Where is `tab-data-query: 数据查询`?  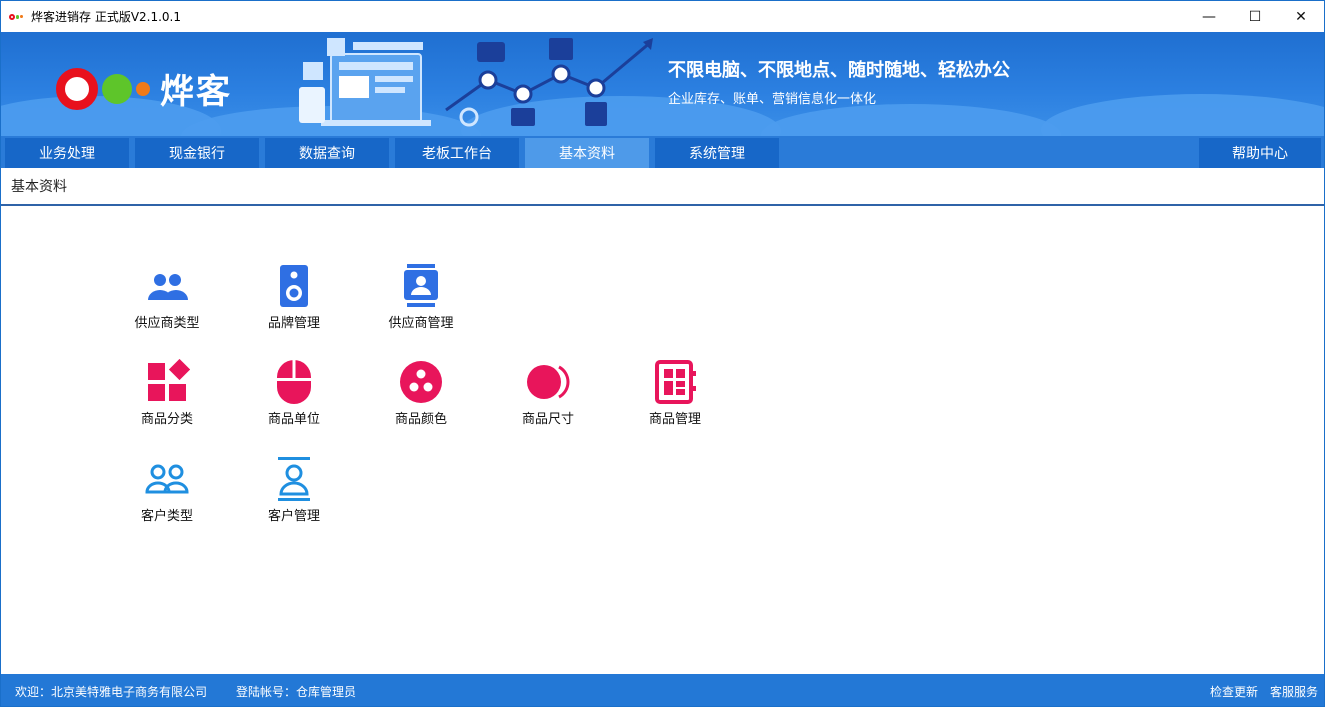 tab-data-query: 数据查询 is located at coordinates (327, 153).